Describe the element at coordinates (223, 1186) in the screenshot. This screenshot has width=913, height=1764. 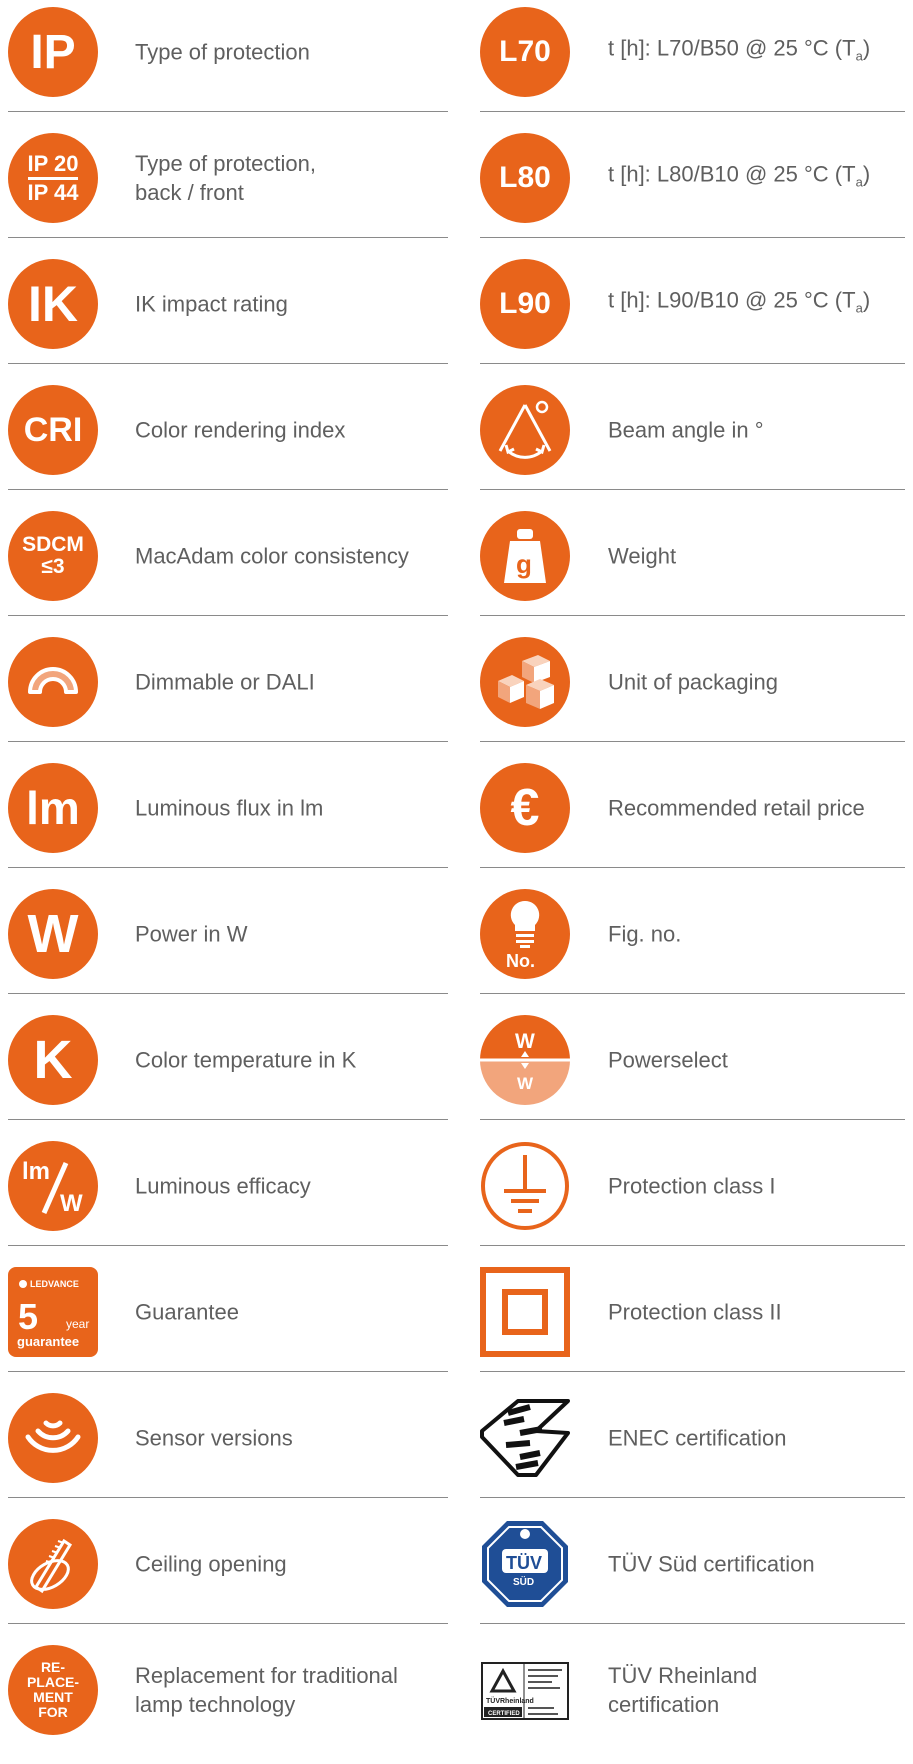
I see `legend-label: Luminous efficacy` at that location.